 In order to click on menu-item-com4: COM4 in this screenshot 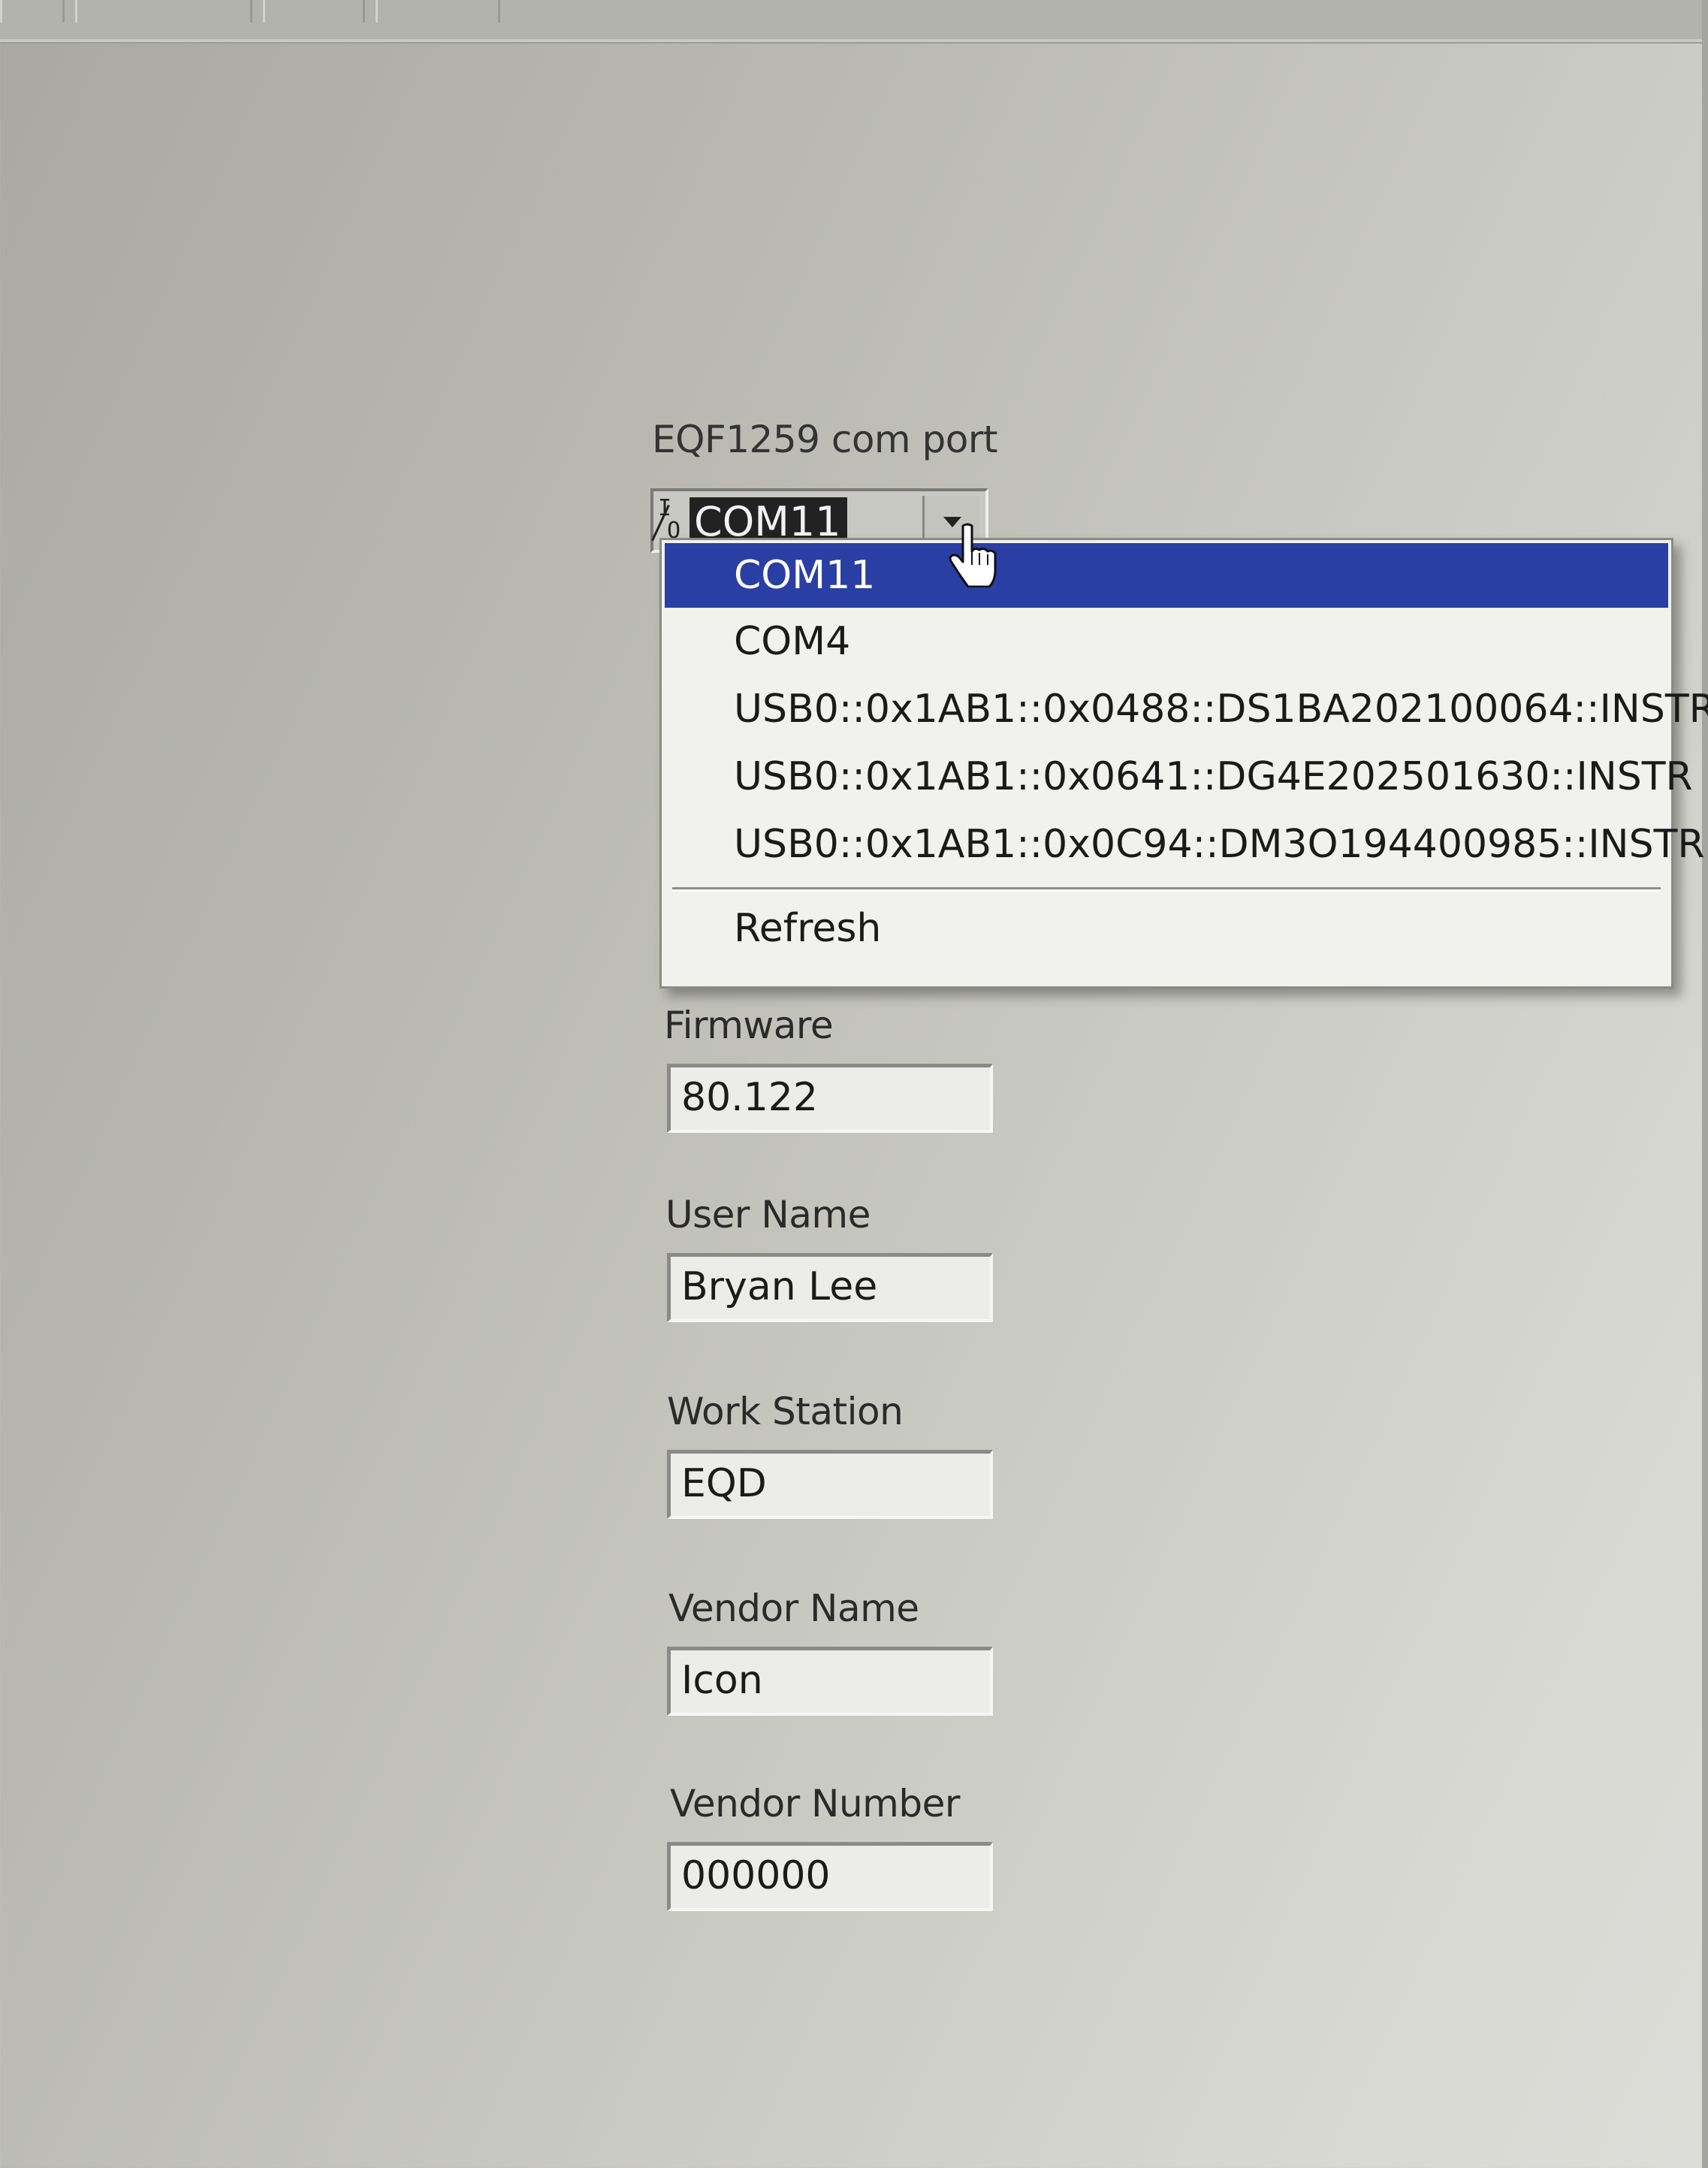, I will do `click(1167, 641)`.